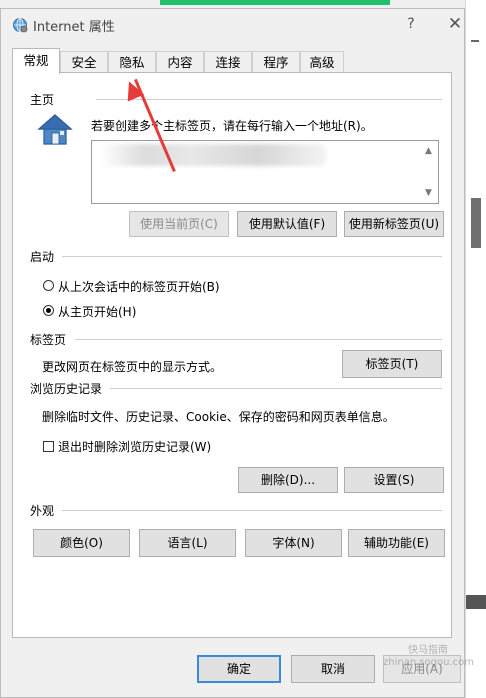  Describe the element at coordinates (36, 61) in the screenshot. I see `tab-general: 常规` at that location.